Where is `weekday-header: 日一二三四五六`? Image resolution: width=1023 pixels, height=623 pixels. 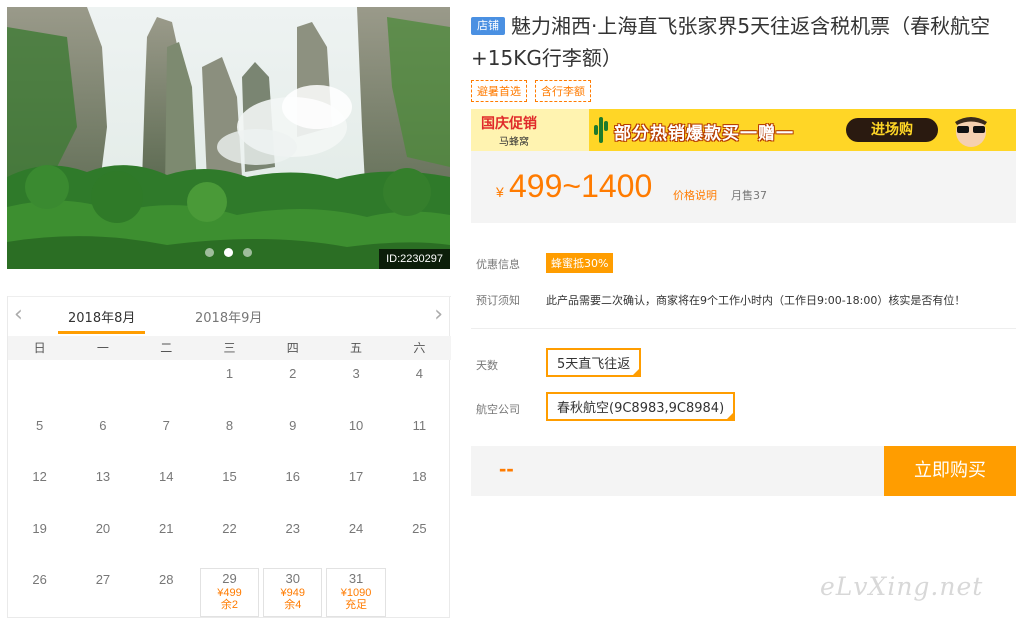
weekday-header: 日一二三四五六 is located at coordinates (229, 348).